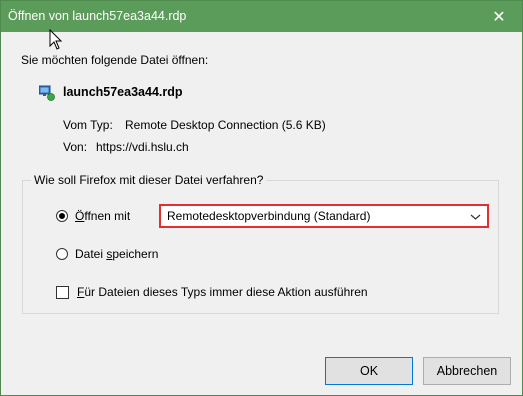 This screenshot has width=523, height=396. Describe the element at coordinates (107, 216) in the screenshot. I see `open-with-label-text: ffnen mit` at that location.